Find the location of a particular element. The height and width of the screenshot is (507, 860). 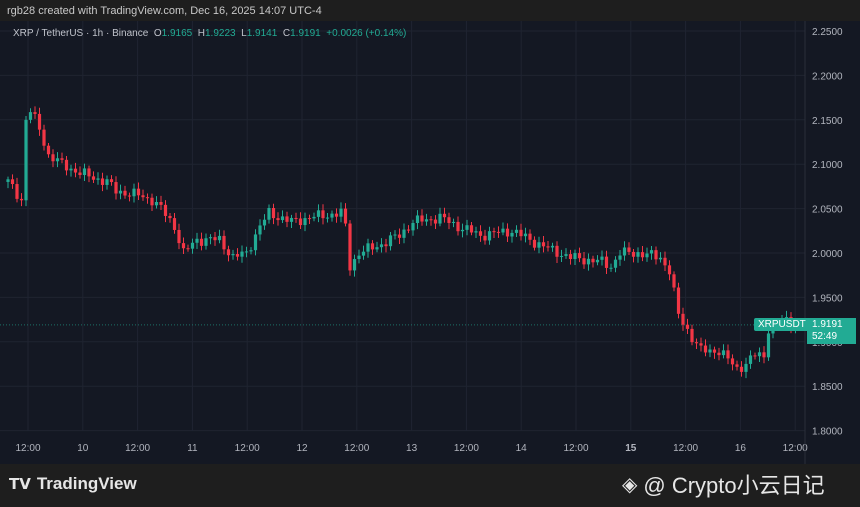

logo-text: TradingView is located at coordinates (86, 483).